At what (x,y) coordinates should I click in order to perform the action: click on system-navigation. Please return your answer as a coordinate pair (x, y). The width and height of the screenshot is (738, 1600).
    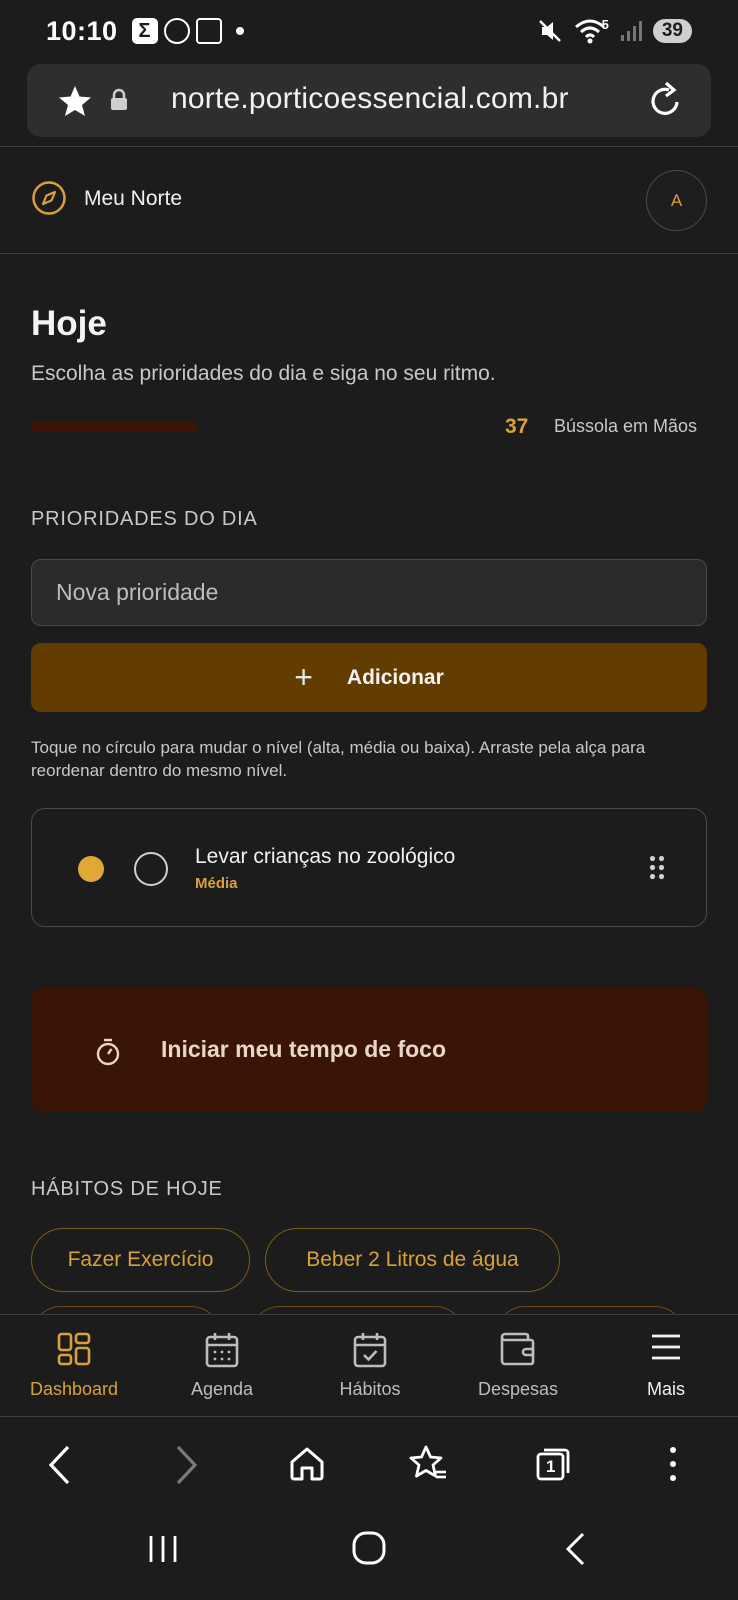
    Looking at the image, I should click on (369, 1556).